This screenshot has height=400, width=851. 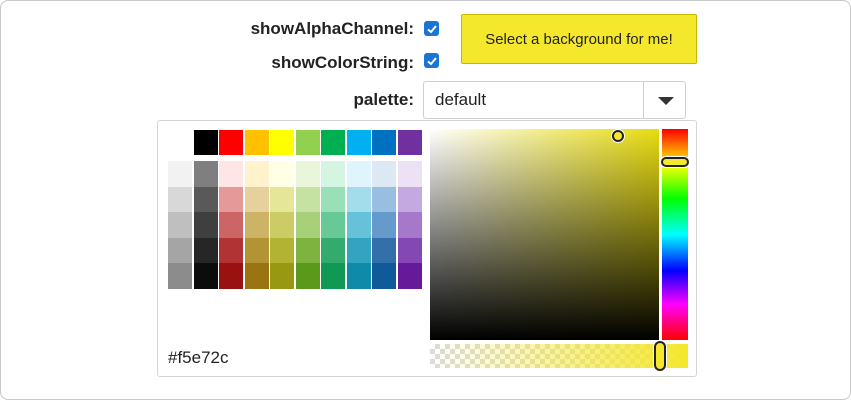 What do you see at coordinates (383, 99) in the screenshot?
I see `palette-label: palette:` at bounding box center [383, 99].